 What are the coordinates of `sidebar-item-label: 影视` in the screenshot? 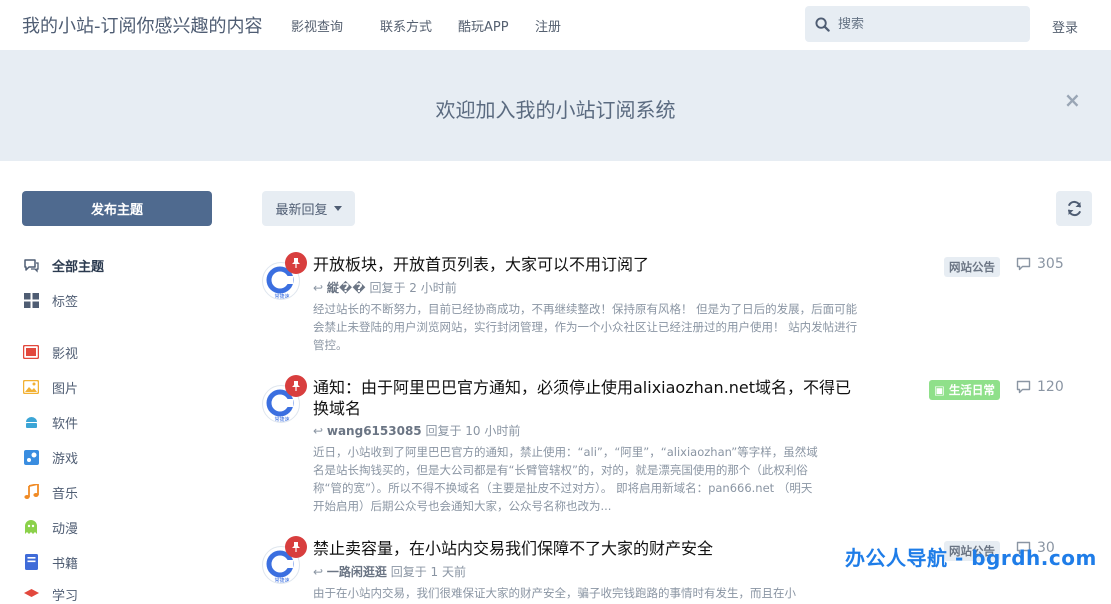 It's located at (65, 354).